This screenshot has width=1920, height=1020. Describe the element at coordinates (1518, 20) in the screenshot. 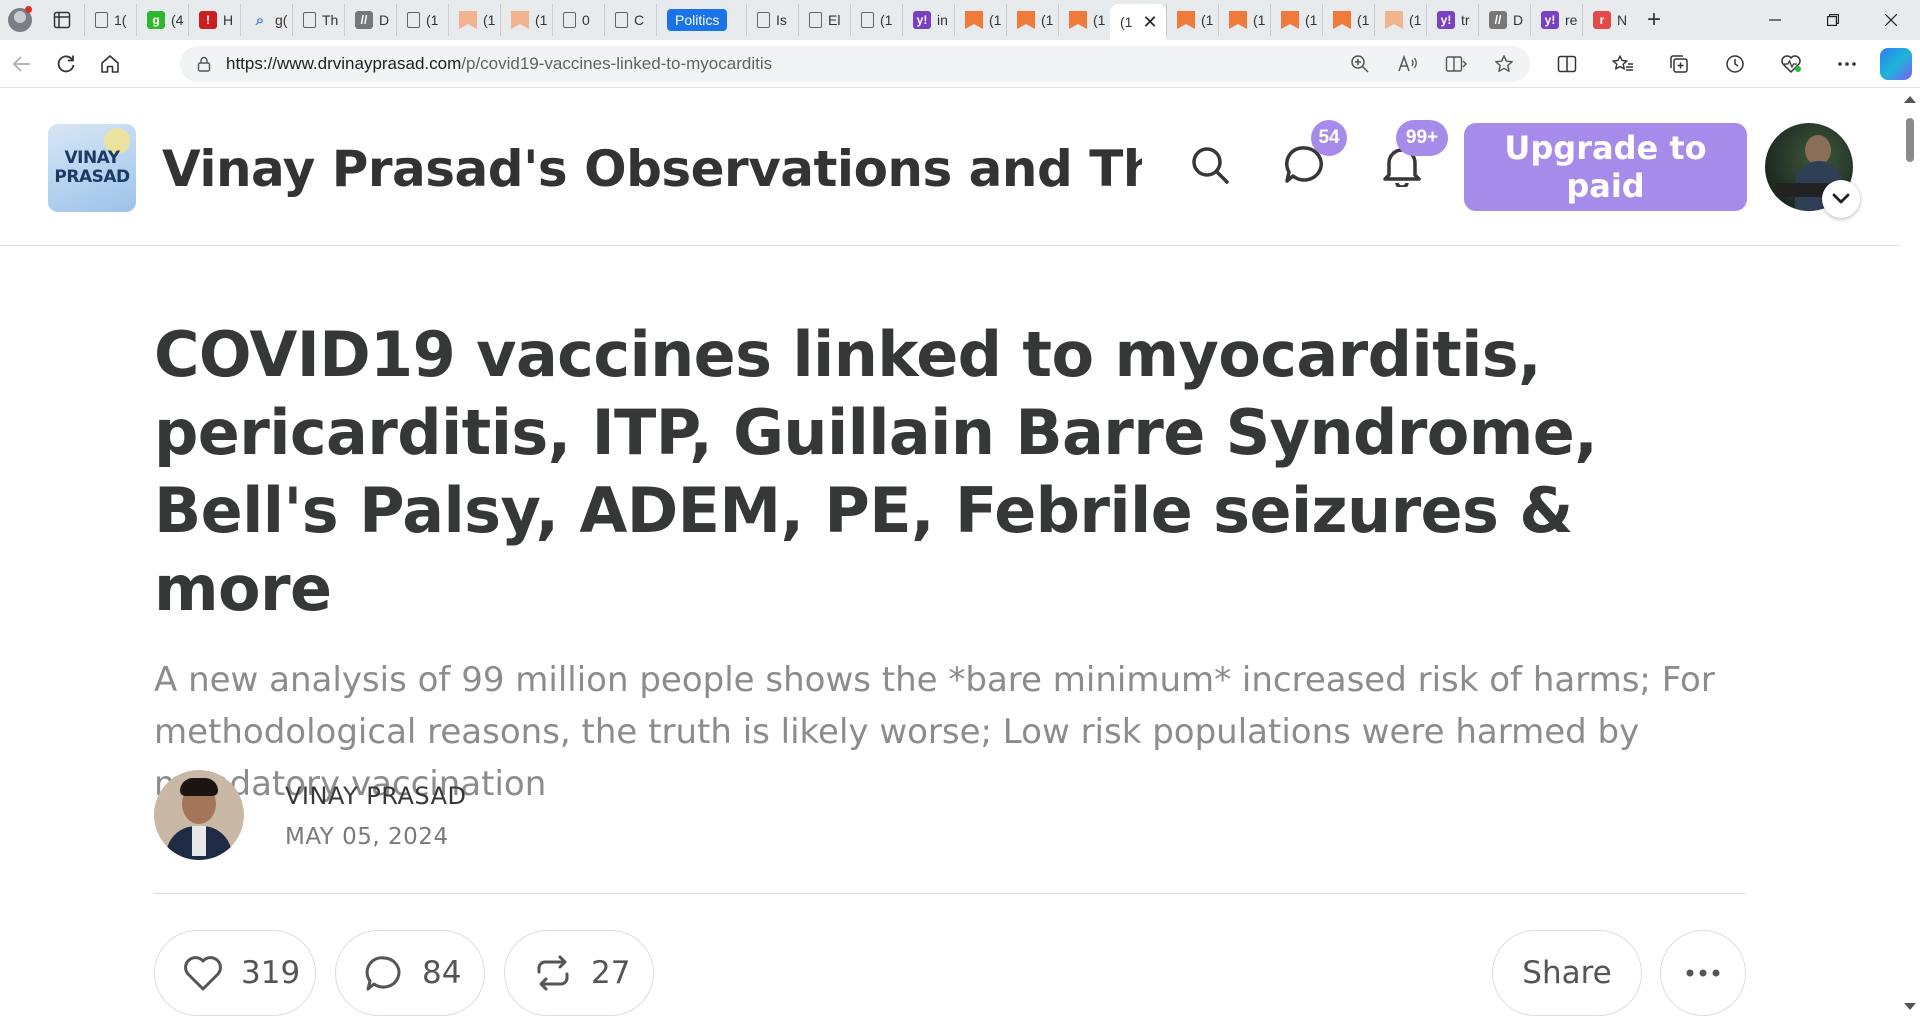

I see `tab-title: D` at that location.